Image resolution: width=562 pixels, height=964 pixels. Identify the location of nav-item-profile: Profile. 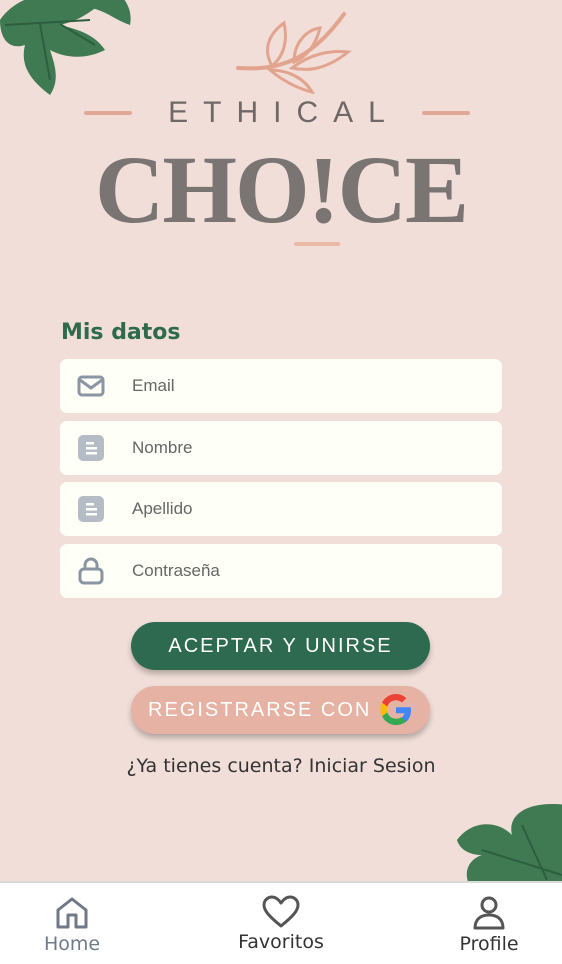
(489, 925).